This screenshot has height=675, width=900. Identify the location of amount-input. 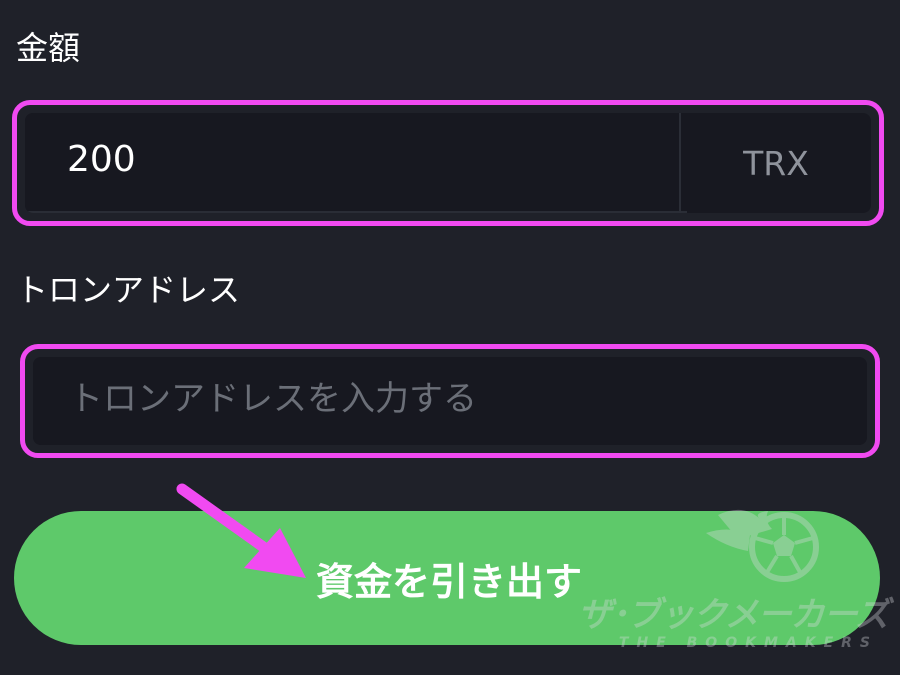
(356, 163).